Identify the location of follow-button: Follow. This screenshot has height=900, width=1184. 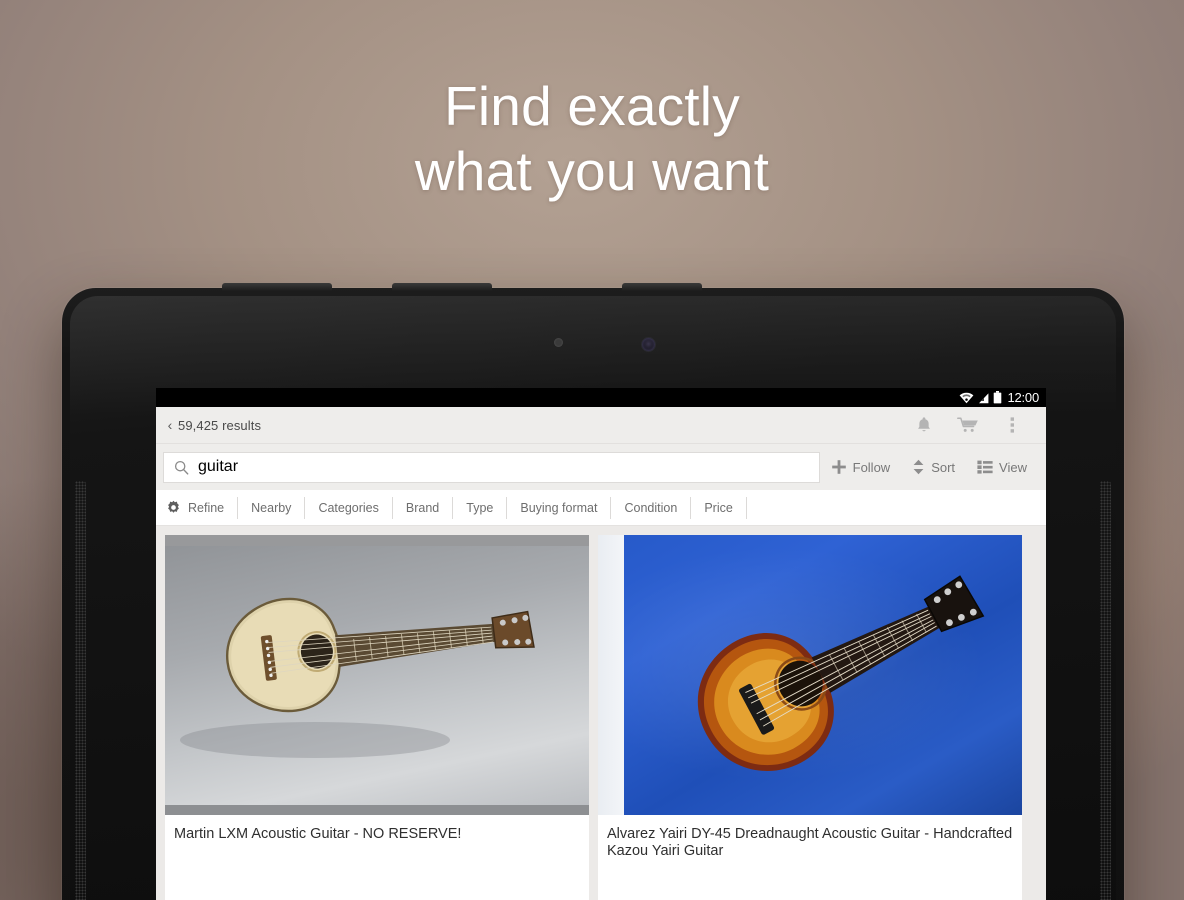
(861, 467).